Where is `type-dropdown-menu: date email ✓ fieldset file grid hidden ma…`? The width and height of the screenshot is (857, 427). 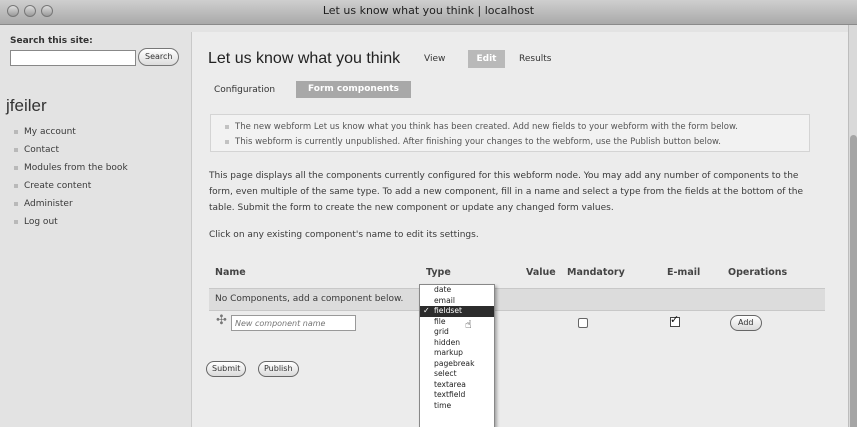
type-dropdown-menu: date email ✓ fieldset file grid hidden ma… is located at coordinates (457, 355).